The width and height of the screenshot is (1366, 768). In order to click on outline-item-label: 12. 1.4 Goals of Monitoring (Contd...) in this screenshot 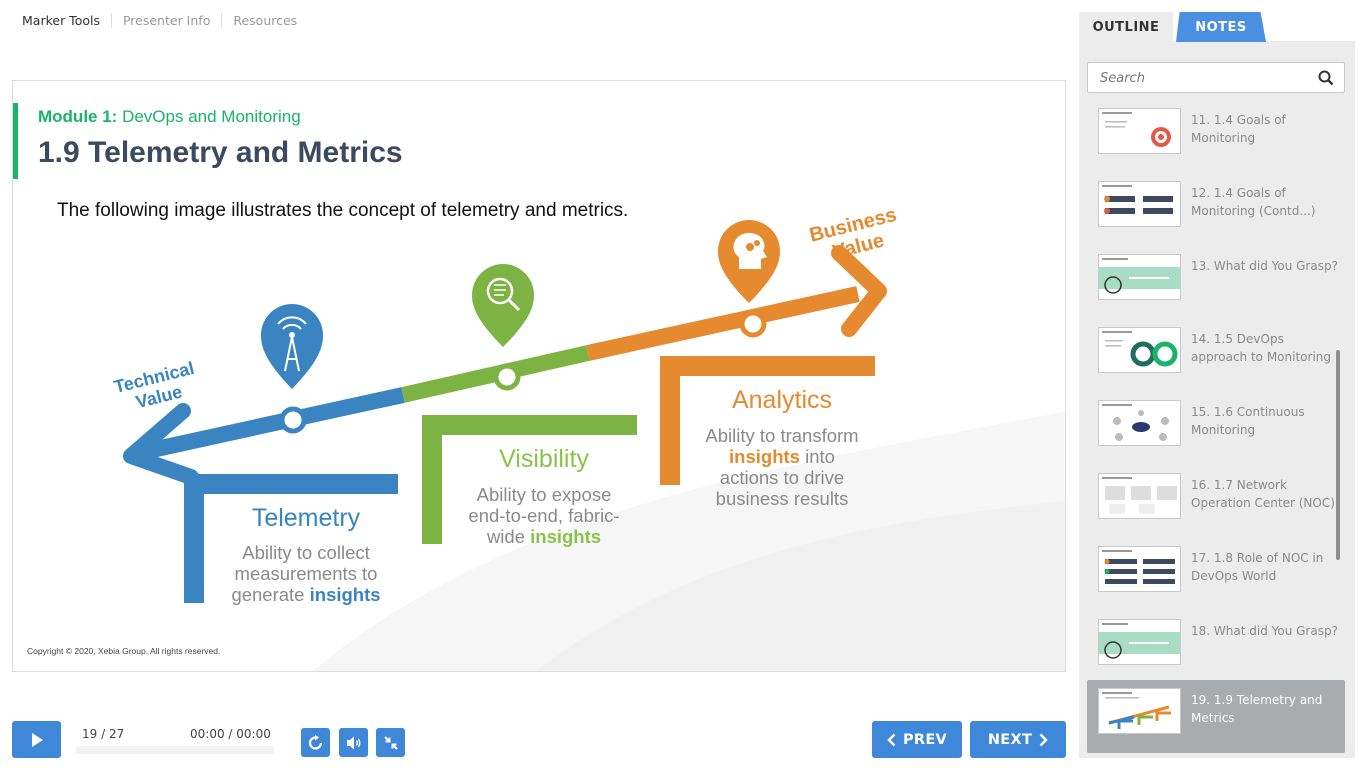, I will do `click(1253, 202)`.